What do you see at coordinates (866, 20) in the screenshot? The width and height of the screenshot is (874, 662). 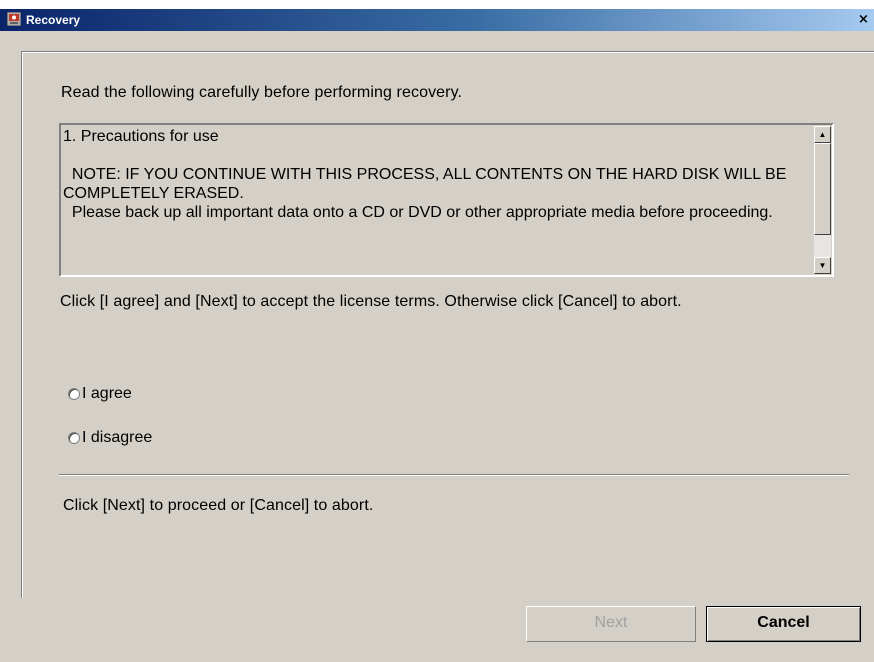 I see `close-icon: ×` at bounding box center [866, 20].